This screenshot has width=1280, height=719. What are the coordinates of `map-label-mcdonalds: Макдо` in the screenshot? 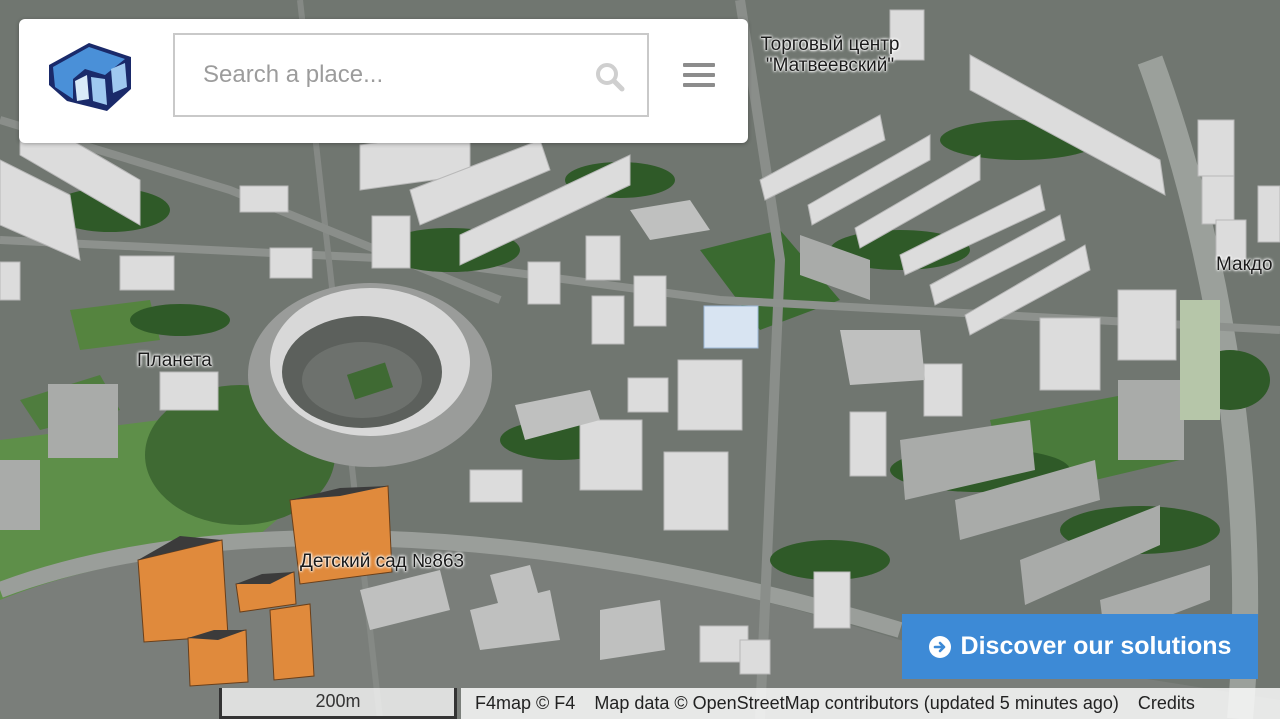 It's located at (1244, 264).